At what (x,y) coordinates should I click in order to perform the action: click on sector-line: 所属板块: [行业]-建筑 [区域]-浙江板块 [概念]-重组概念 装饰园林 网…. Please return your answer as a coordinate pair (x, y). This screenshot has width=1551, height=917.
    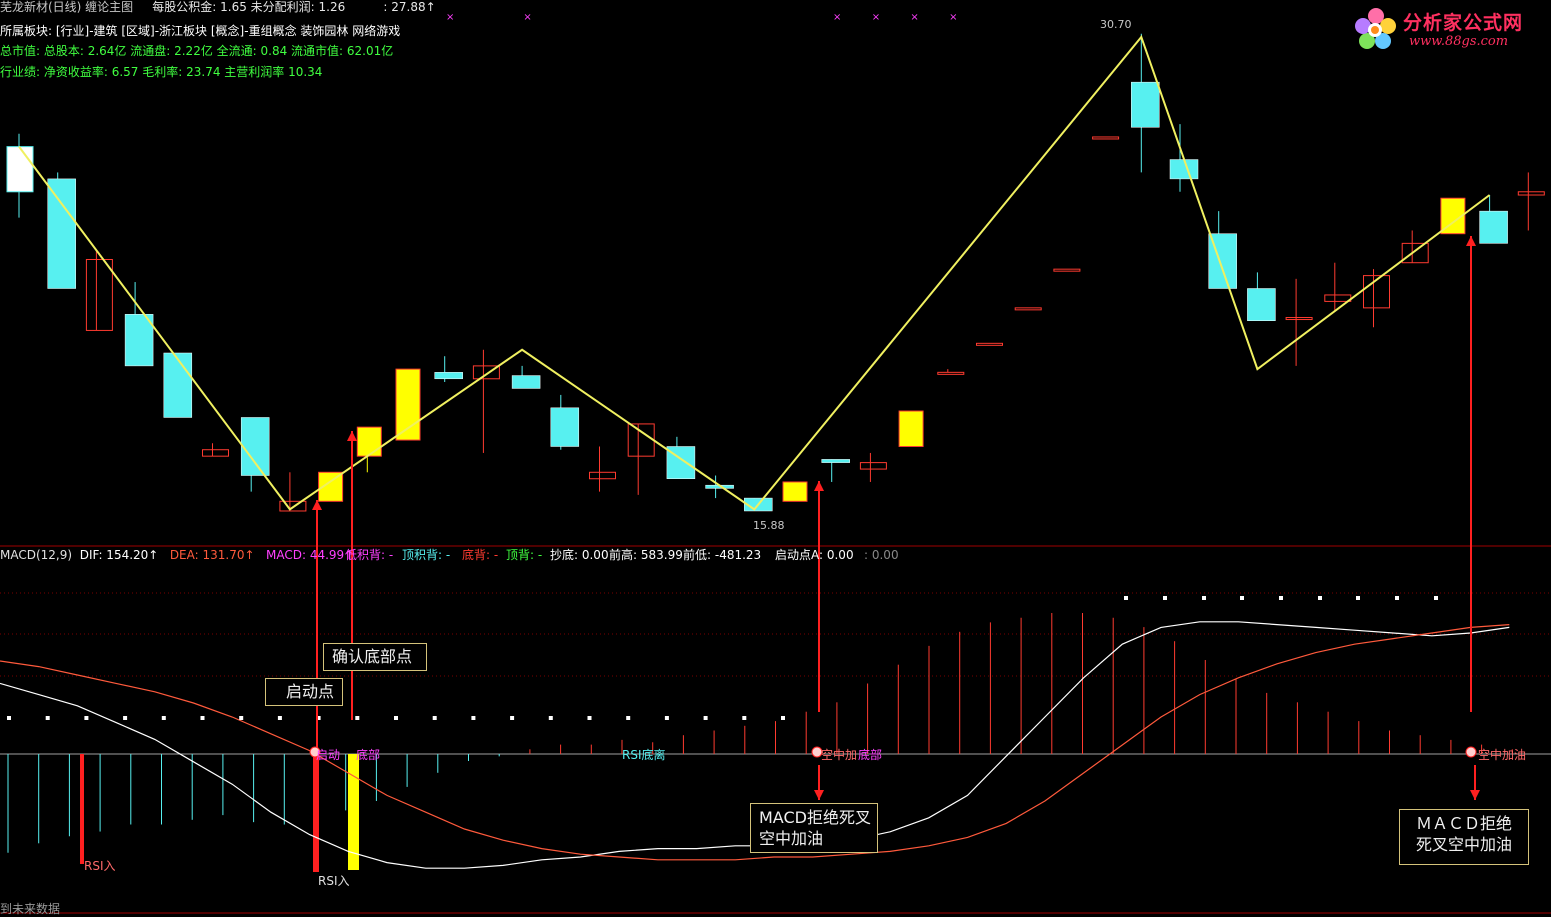
    Looking at the image, I should click on (200, 31).